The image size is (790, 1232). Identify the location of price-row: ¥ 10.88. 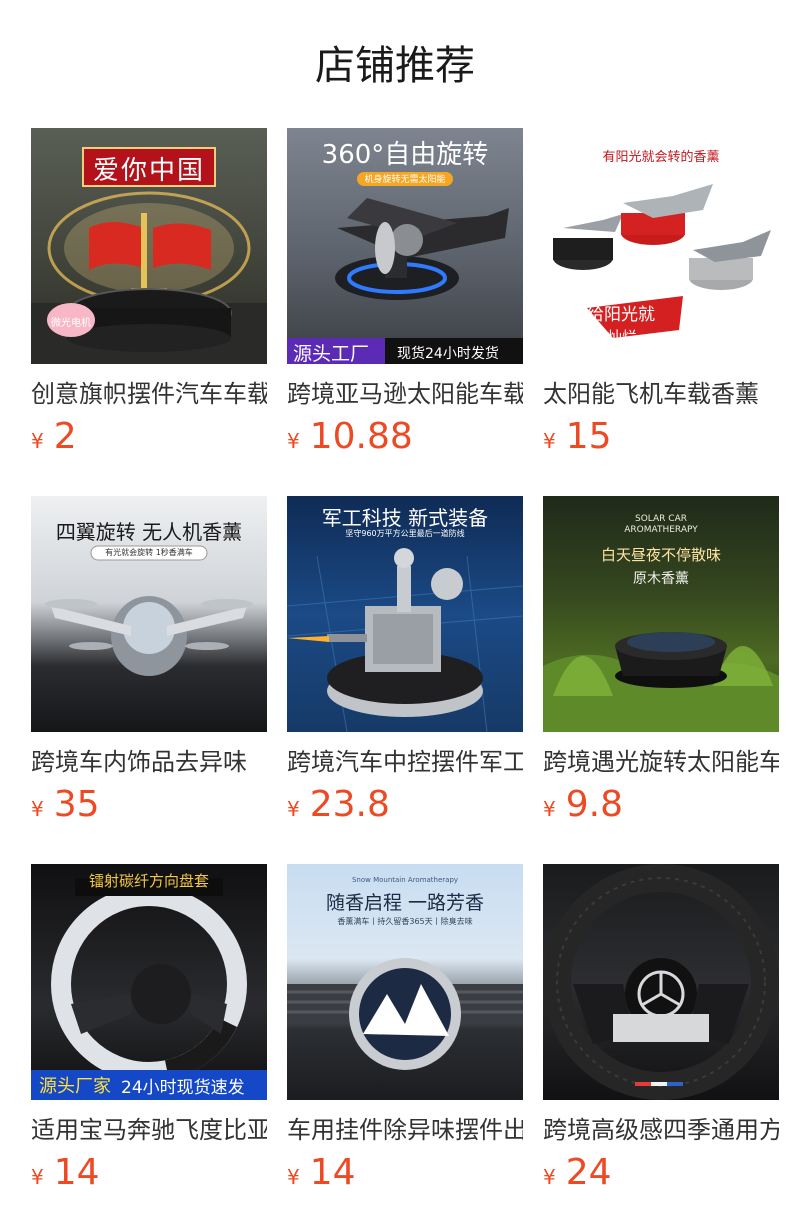
(350, 437).